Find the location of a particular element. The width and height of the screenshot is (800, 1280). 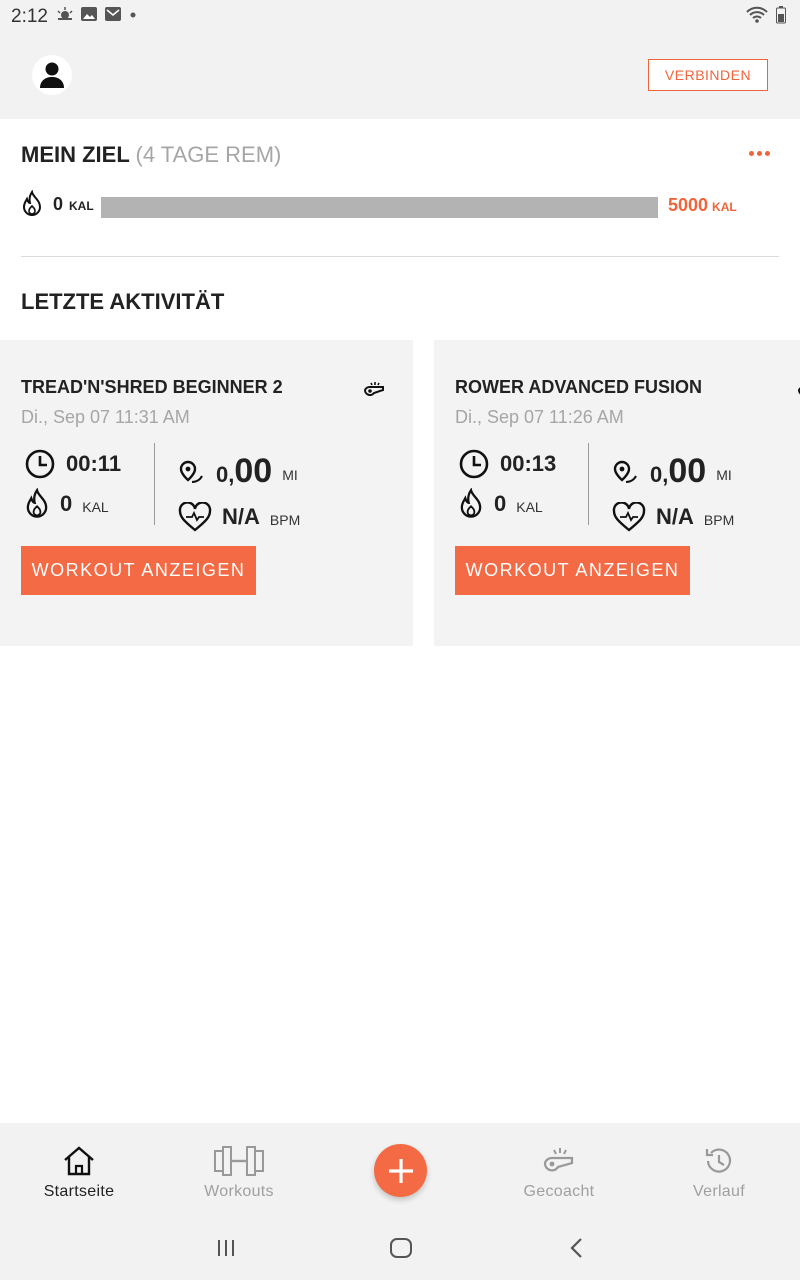

goal-current-value: 0 is located at coordinates (58, 203).